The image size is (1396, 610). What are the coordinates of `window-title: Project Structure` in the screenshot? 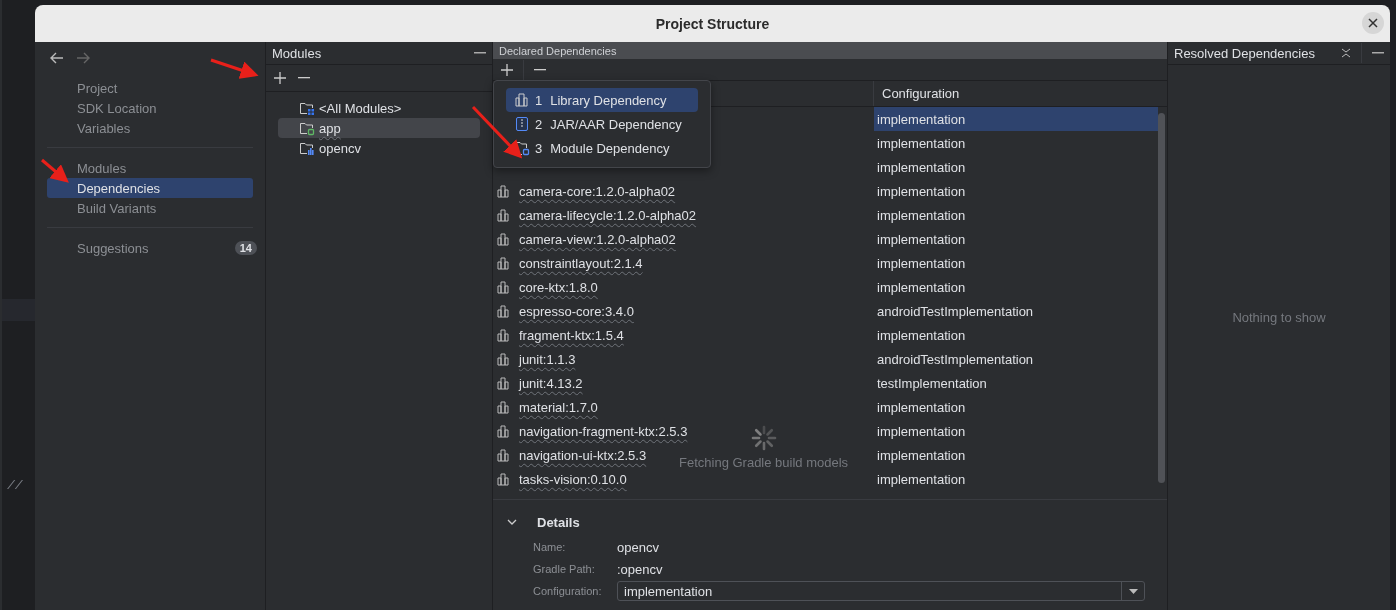 It's located at (712, 23).